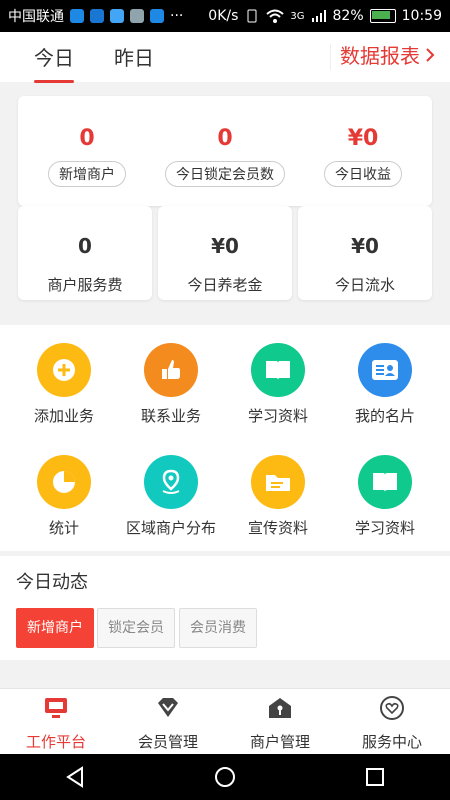 The width and height of the screenshot is (450, 800). Describe the element at coordinates (97, 16) in the screenshot. I see `usb-icon` at that location.